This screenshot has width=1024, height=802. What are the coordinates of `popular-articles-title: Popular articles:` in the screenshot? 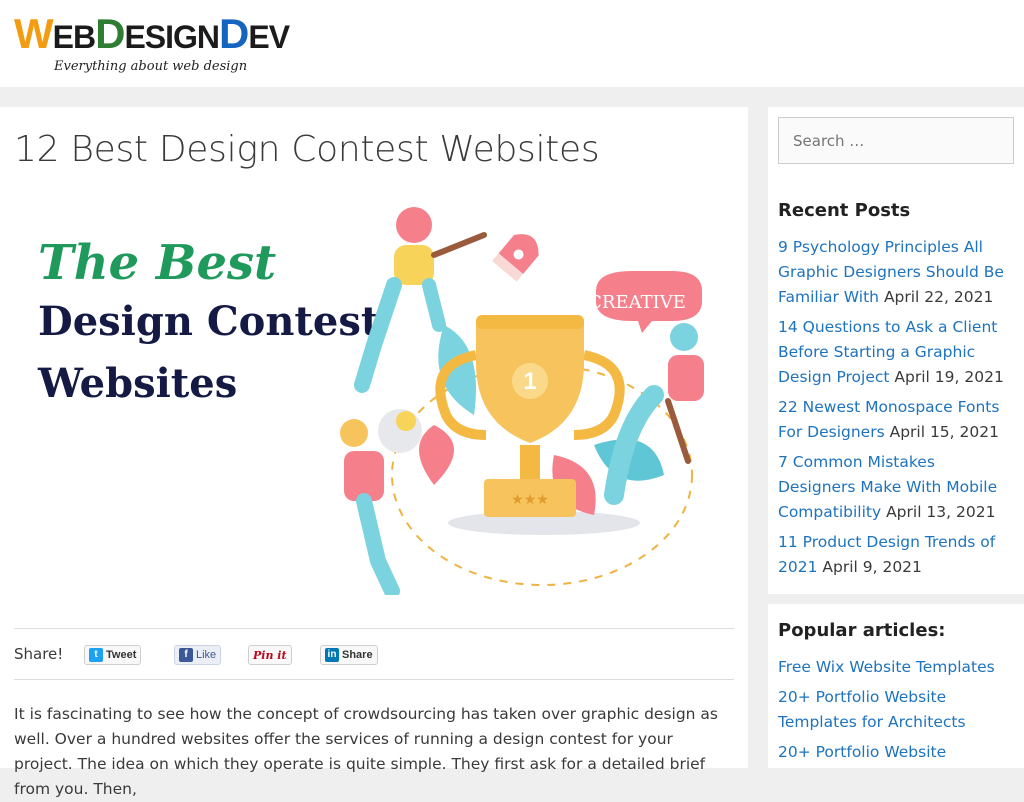 It's located at (862, 630).